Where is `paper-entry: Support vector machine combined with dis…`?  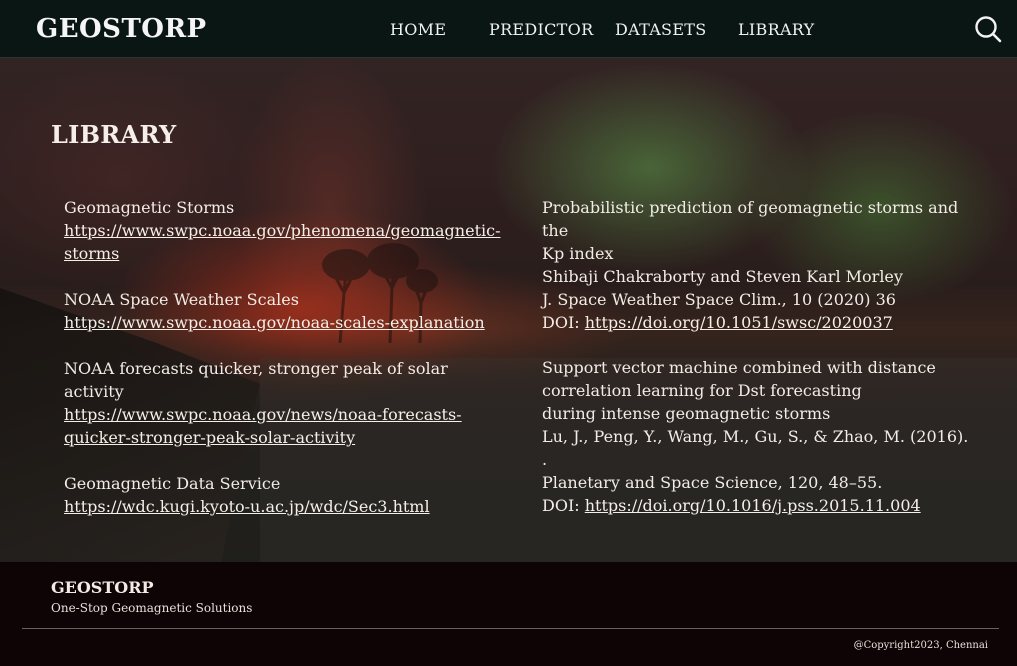 paper-entry: Support vector machine combined with dis… is located at coordinates (757, 436).